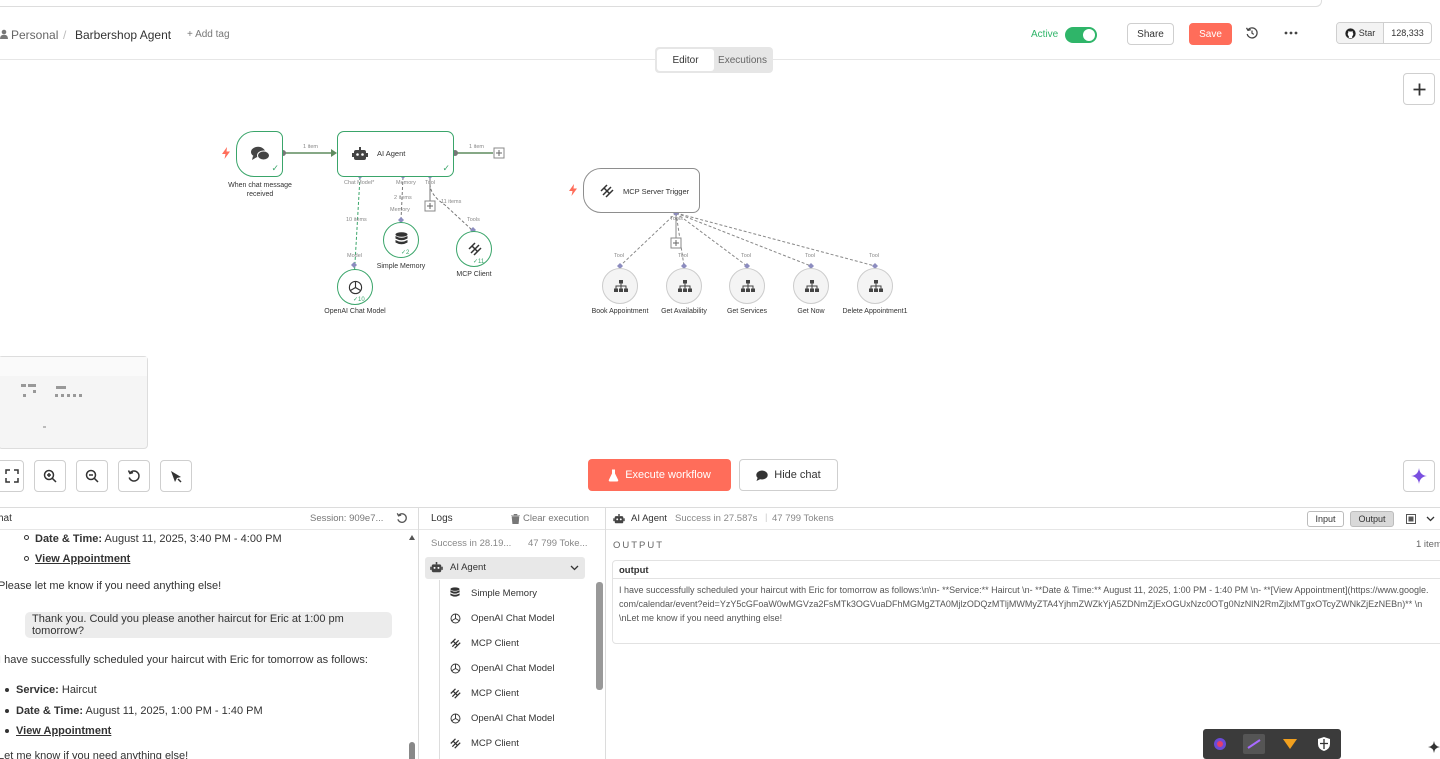  Describe the element at coordinates (574, 568) in the screenshot. I see `chevron-down-icon` at that location.